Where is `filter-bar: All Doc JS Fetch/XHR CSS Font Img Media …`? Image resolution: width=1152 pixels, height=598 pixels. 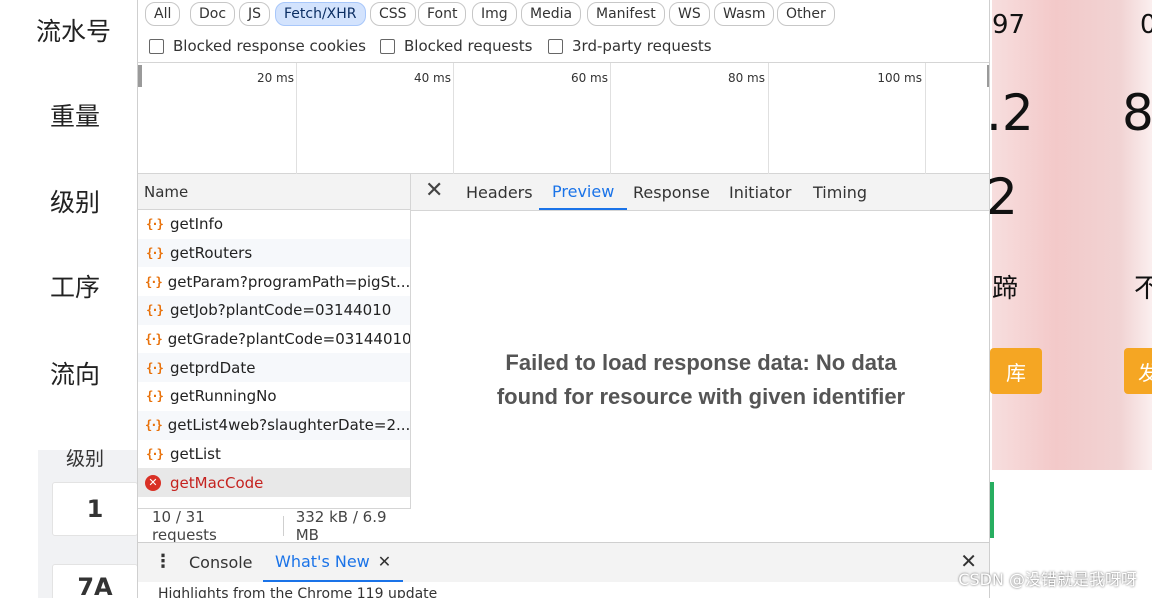 filter-bar: All Doc JS Fetch/XHR CSS Font Img Media … is located at coordinates (563, 15).